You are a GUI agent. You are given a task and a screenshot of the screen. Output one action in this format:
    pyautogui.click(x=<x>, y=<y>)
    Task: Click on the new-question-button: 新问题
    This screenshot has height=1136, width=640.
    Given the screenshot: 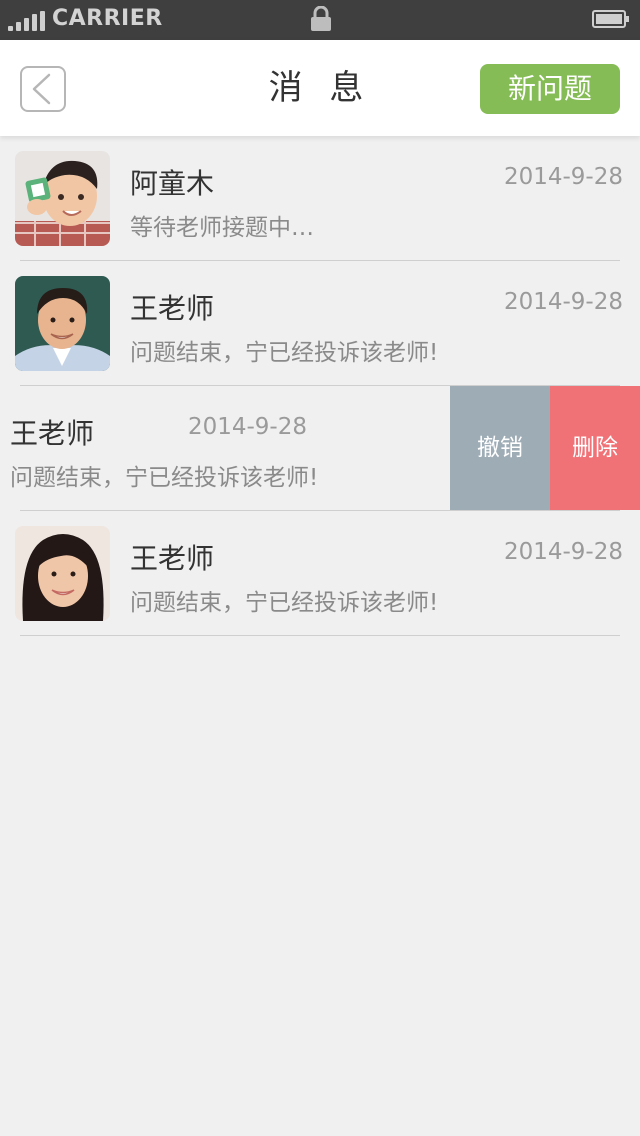 What is the action you would take?
    pyautogui.click(x=550, y=89)
    